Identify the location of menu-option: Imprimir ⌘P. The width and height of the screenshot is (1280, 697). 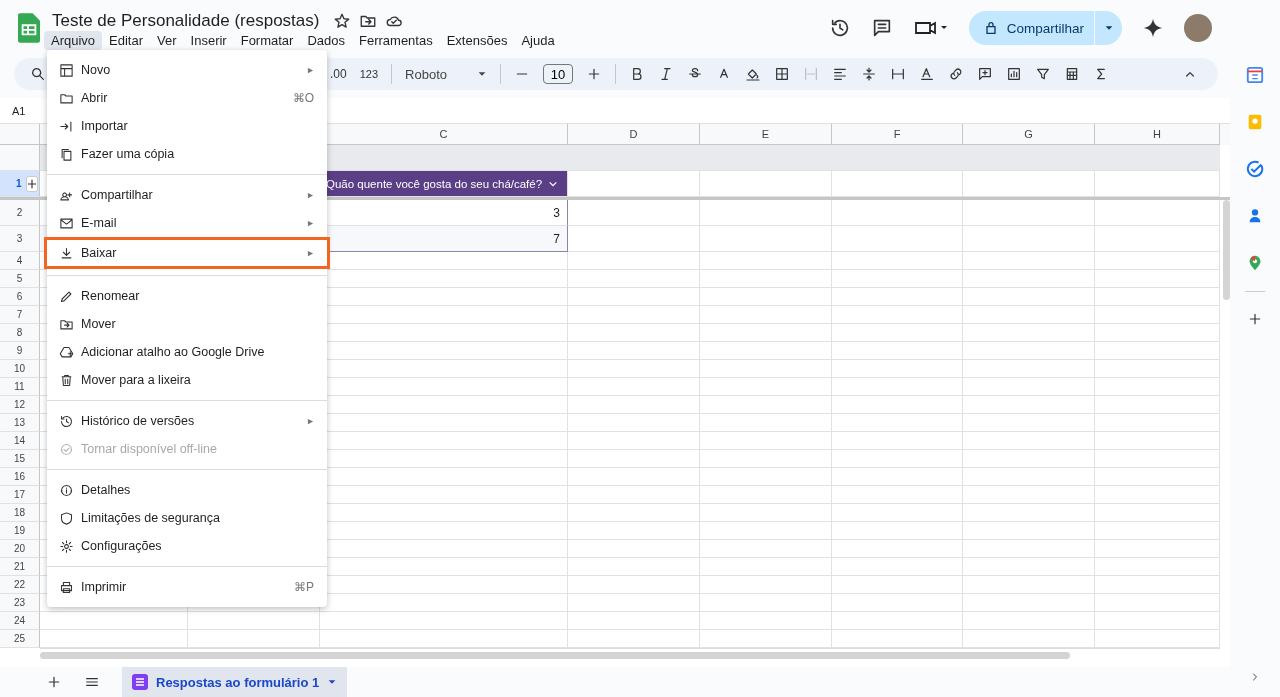
(187, 587).